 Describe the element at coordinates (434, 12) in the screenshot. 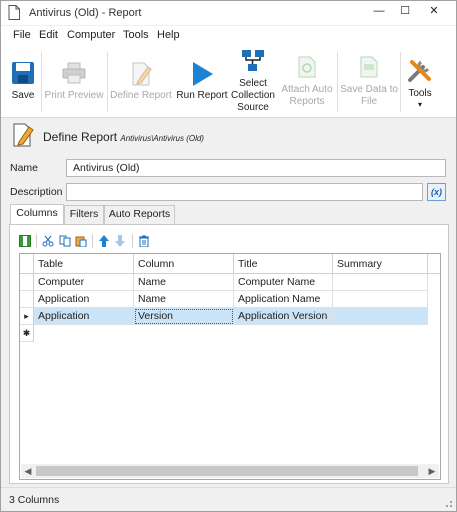

I see `close-button: ✕` at that location.